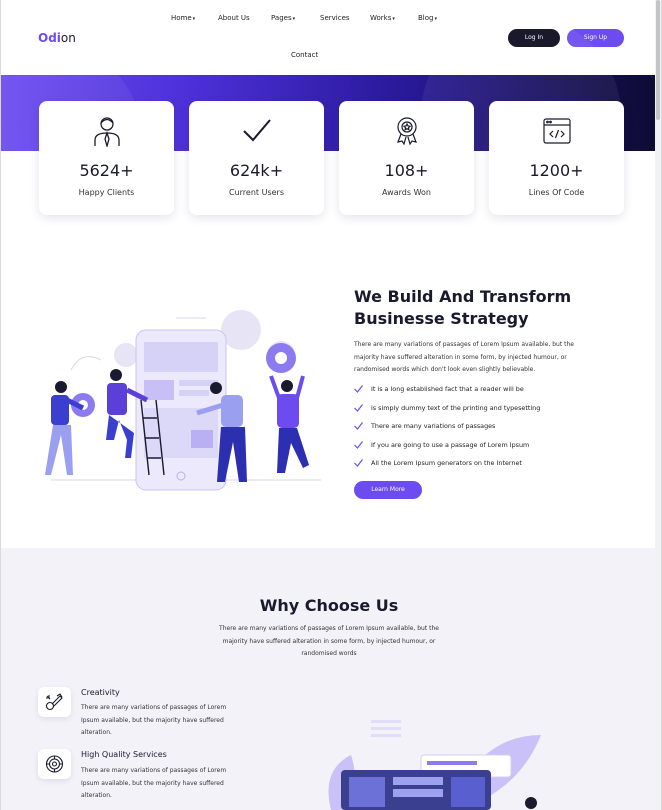 The width and height of the screenshot is (662, 810). I want to click on nav-item-about: About Us, so click(234, 18).